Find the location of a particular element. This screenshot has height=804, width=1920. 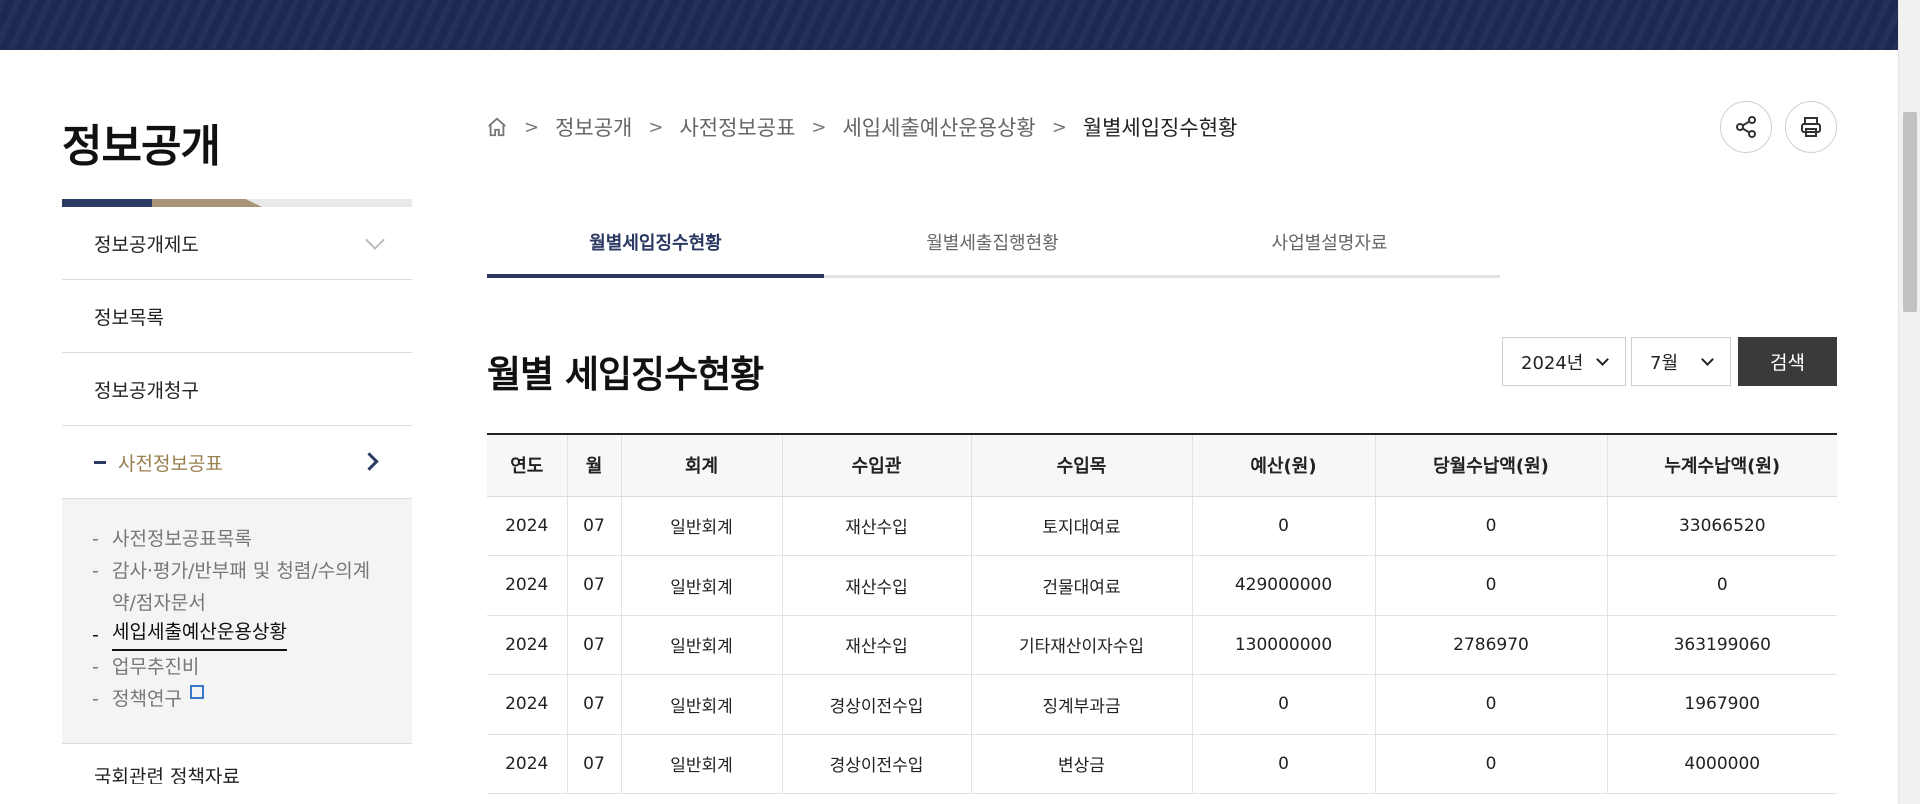

submenu-item-policy-research: - 정책연구 is located at coordinates (237, 699).